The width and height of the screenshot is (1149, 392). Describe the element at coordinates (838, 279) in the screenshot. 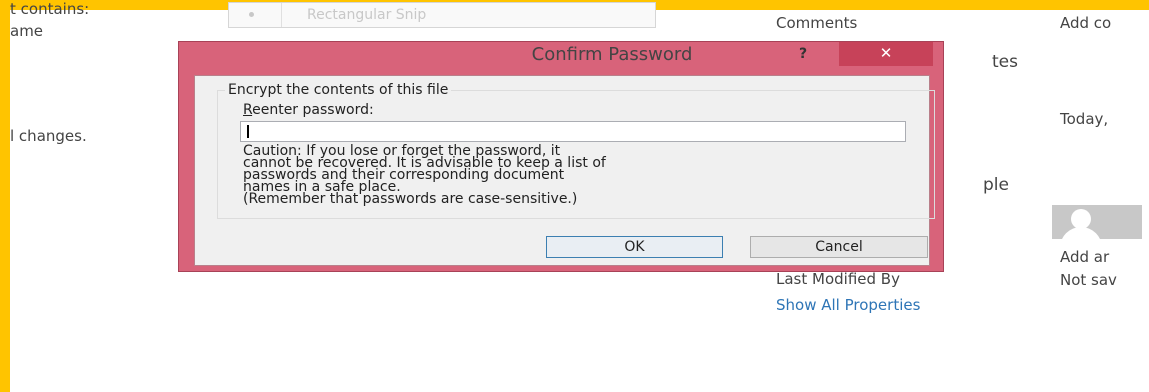

I see `last-modified-label: Last Modified By` at that location.